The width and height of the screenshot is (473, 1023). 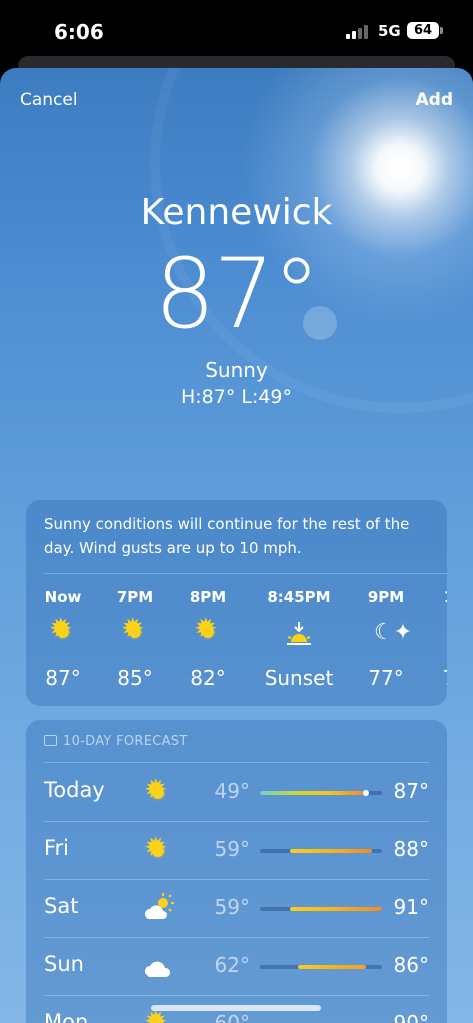 What do you see at coordinates (358, 32) in the screenshot?
I see `cellular-signal-icon` at bounding box center [358, 32].